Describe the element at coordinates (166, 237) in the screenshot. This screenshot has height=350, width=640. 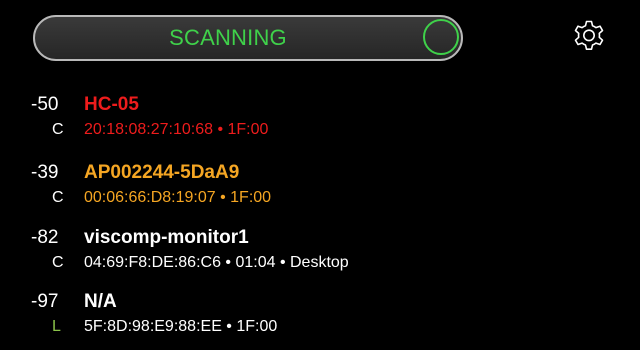
I see `device-name: viscomp-monitor1` at that location.